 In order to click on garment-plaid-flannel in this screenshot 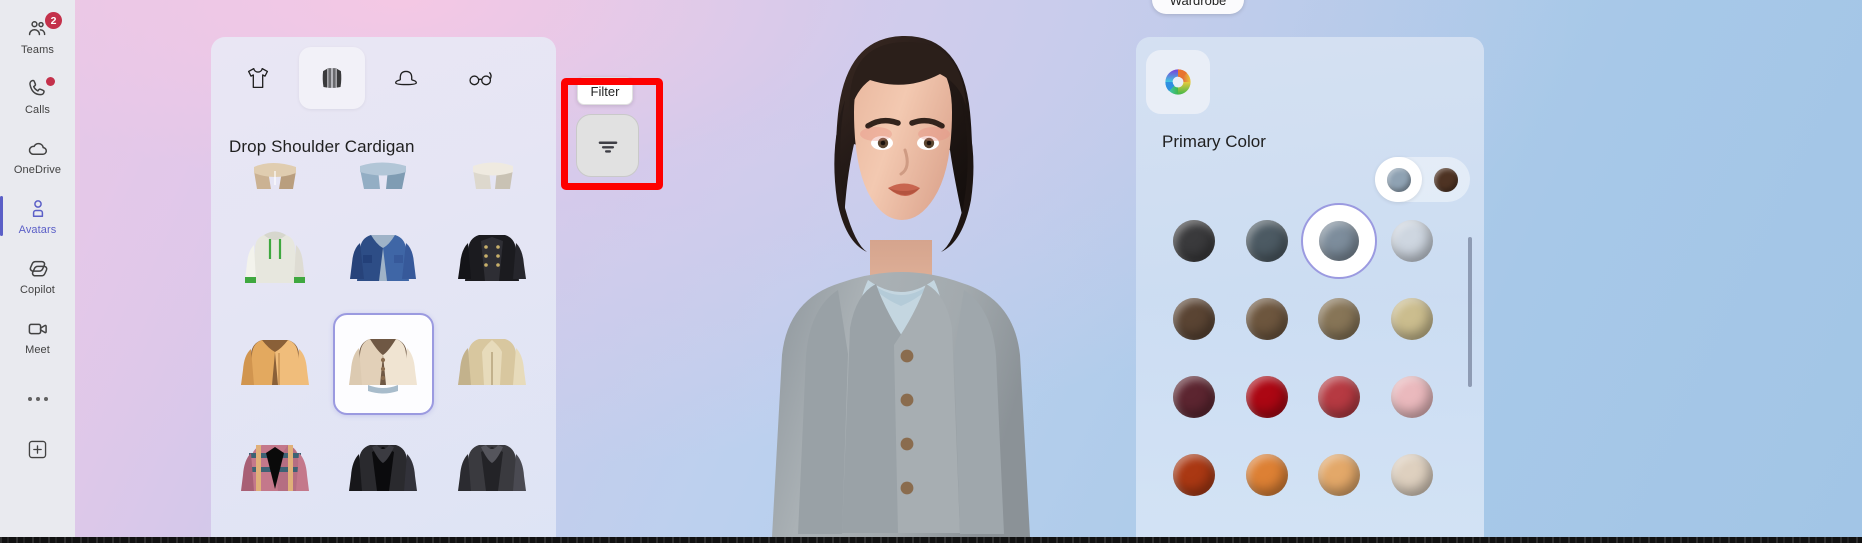, I will do `click(275, 468)`.